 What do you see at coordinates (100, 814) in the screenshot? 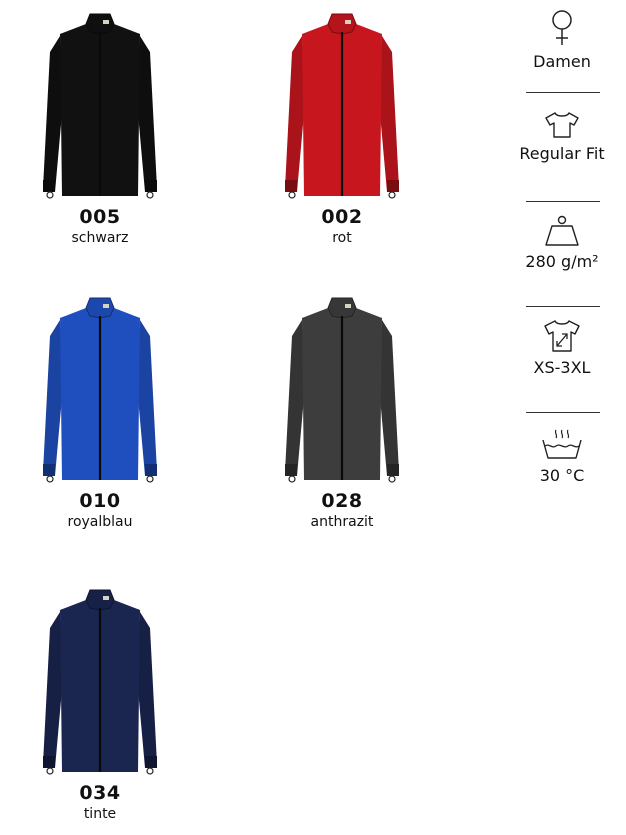
I see `color-name: tinte` at bounding box center [100, 814].